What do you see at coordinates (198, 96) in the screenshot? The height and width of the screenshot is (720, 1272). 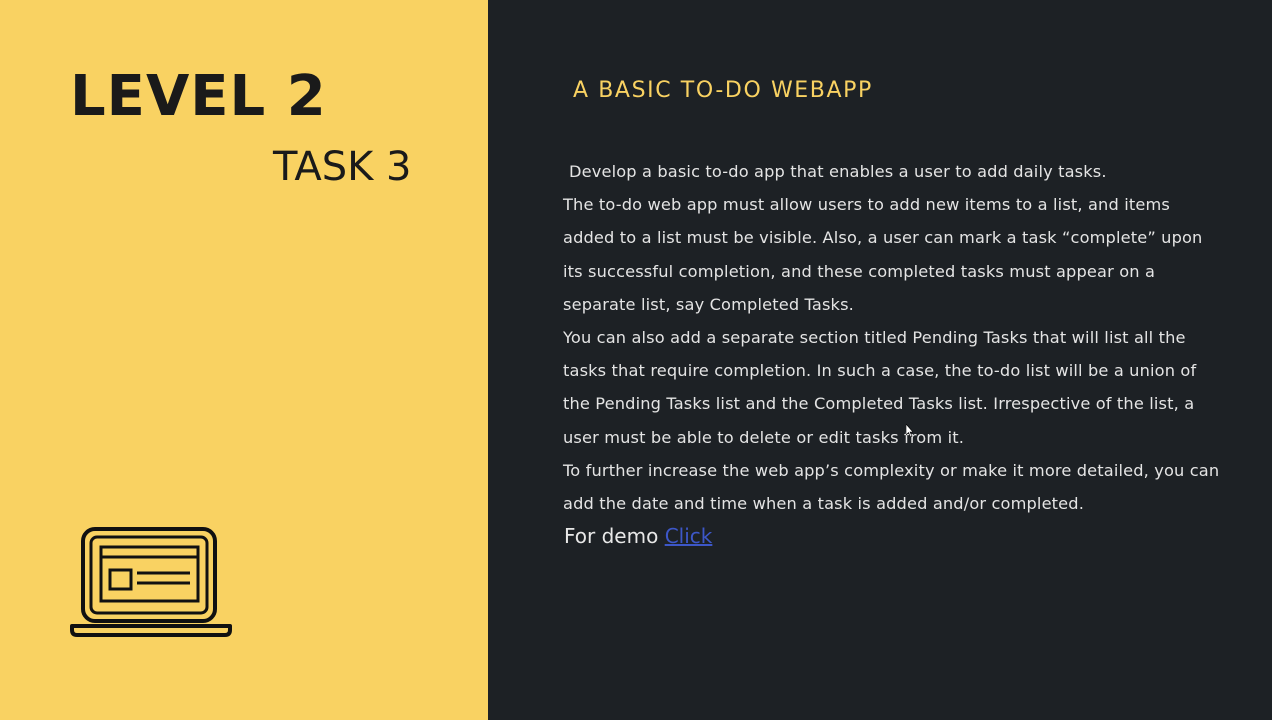 I see `level-title: LEVEL 2` at bounding box center [198, 96].